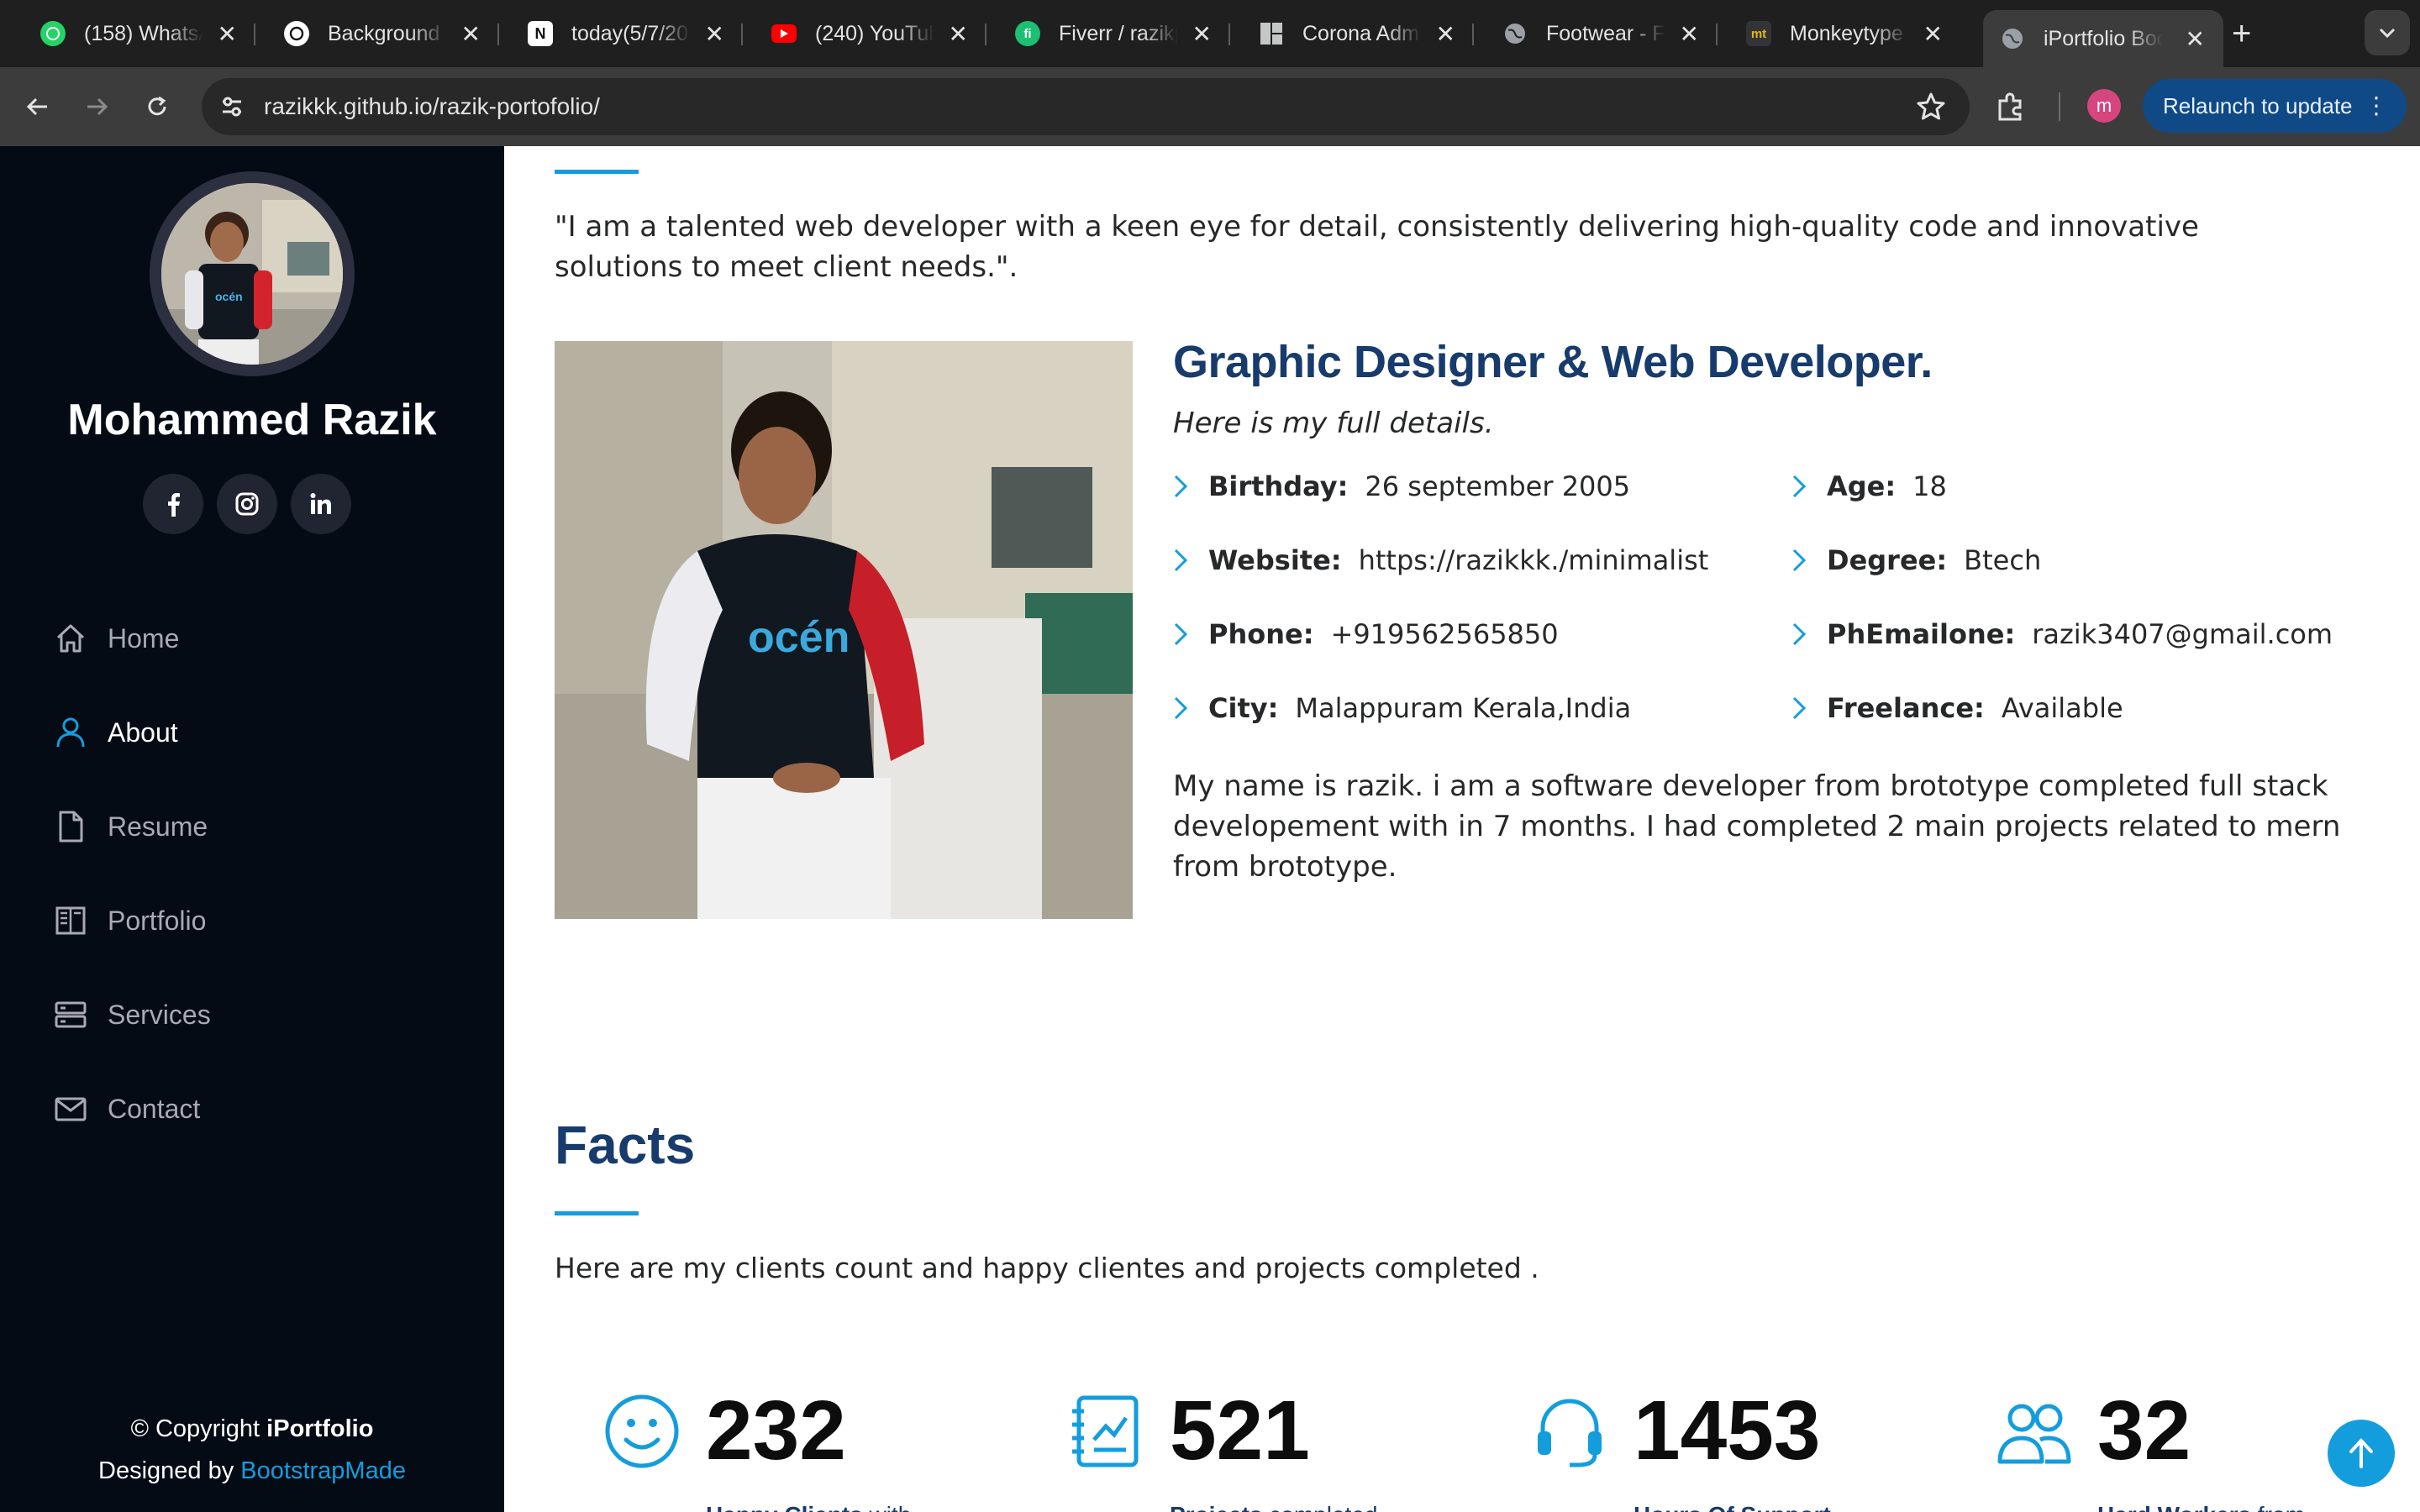 The height and width of the screenshot is (1512, 2420). I want to click on arrow-up-icon, so click(2361, 1453).